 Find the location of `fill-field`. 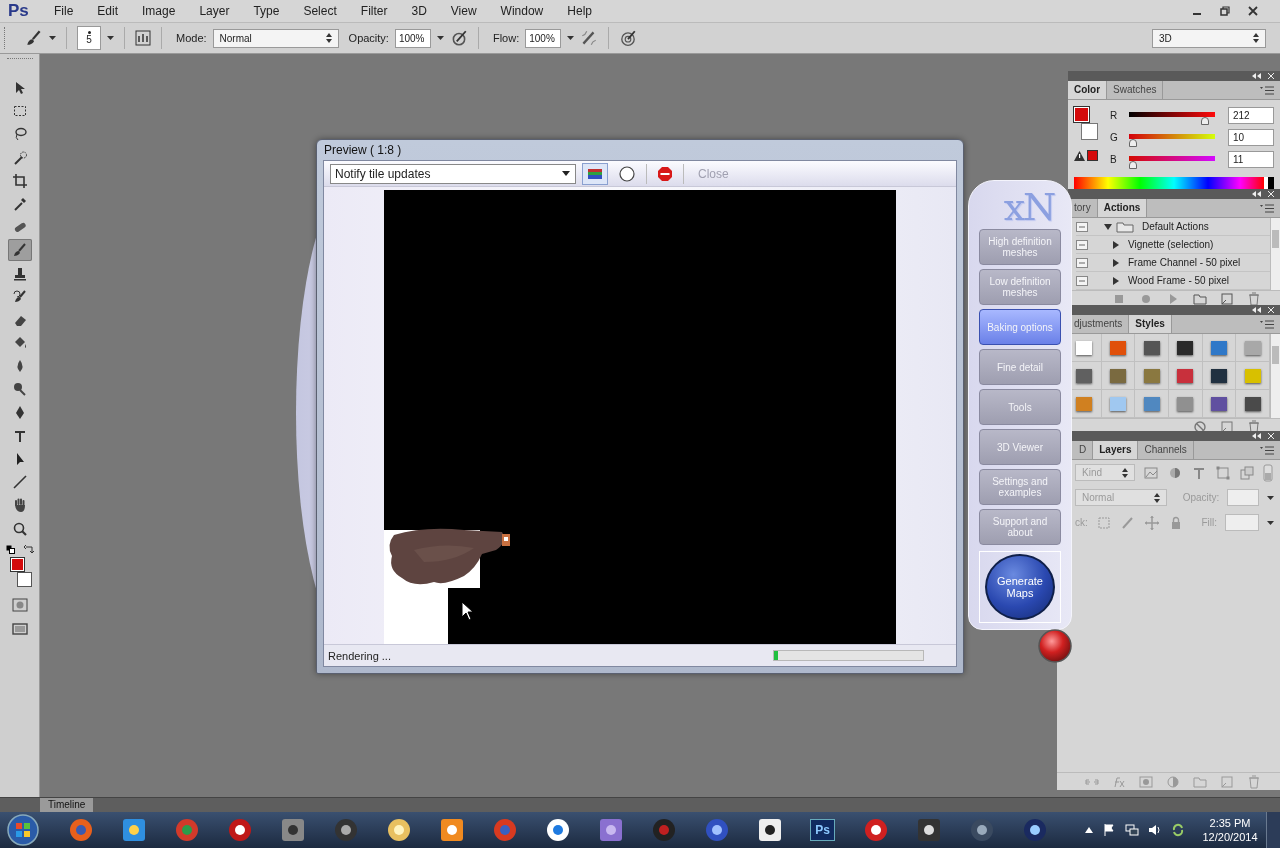

fill-field is located at coordinates (1242, 522).